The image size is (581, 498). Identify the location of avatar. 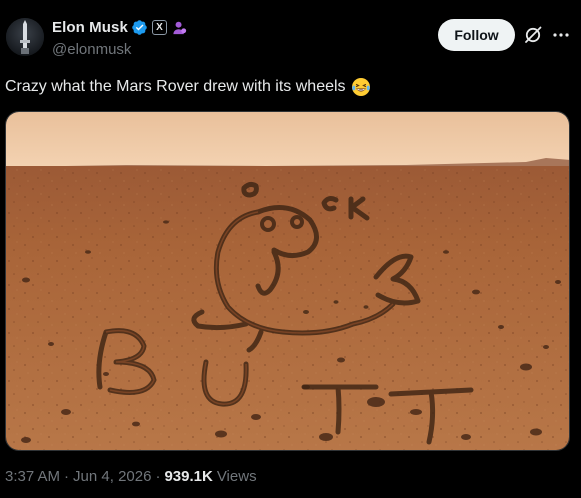
(25, 37).